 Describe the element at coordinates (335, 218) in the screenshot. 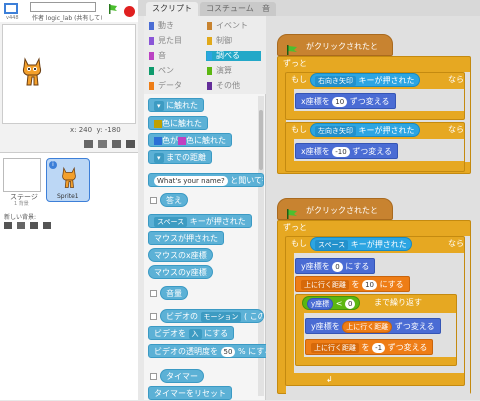

I see `when-flag-clicked-block-2: がクリックされたとき` at that location.